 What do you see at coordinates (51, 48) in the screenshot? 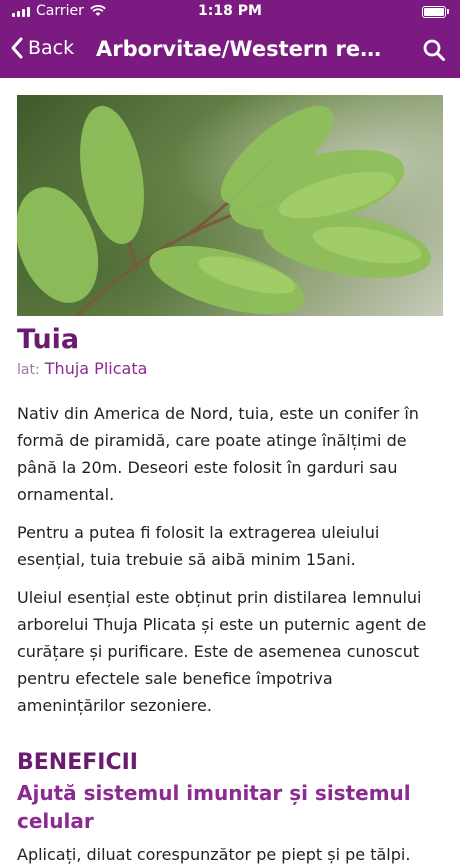
I see `back-label: Back` at bounding box center [51, 48].